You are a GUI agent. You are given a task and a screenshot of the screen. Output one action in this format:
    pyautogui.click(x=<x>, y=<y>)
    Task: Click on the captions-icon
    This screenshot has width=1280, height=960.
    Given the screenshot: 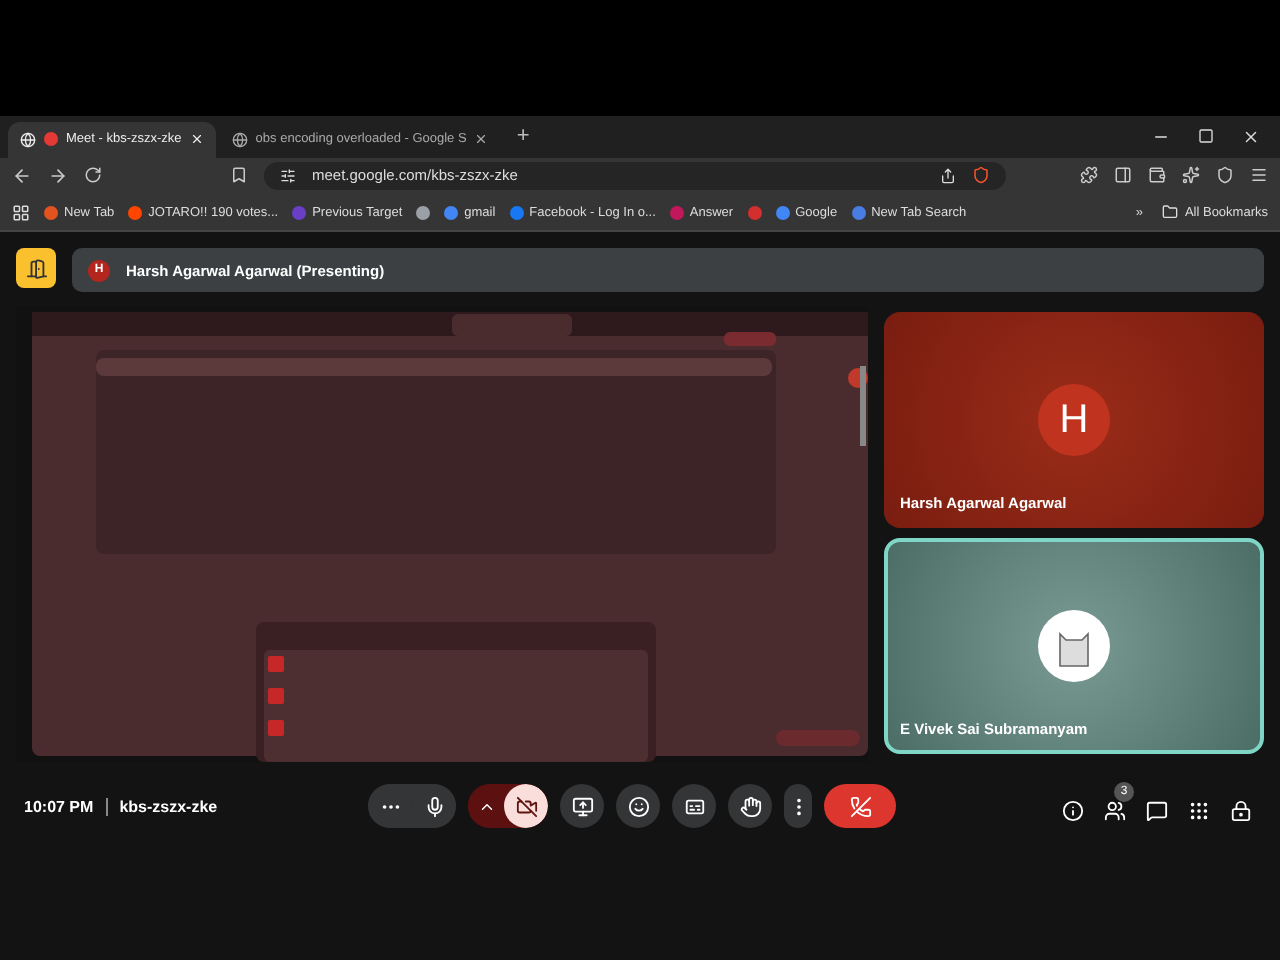 What is the action you would take?
    pyautogui.click(x=694, y=806)
    